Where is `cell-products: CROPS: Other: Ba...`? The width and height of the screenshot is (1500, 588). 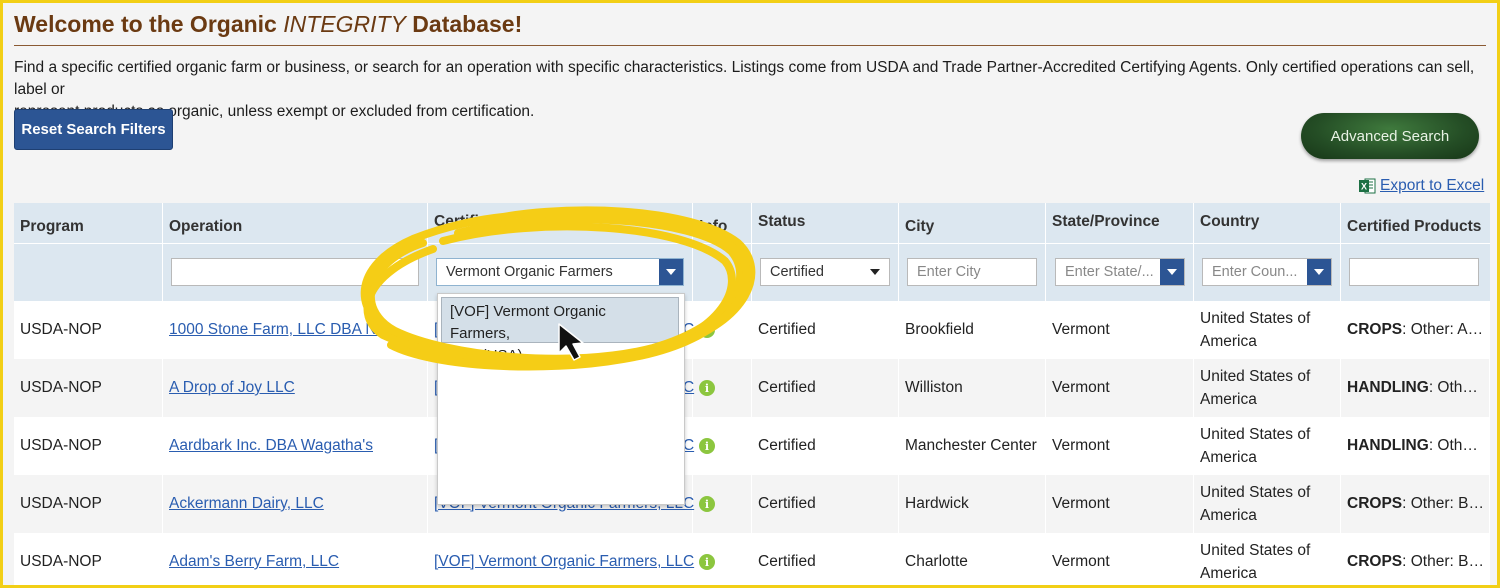 cell-products: CROPS: Other: Ba... is located at coordinates (1415, 504).